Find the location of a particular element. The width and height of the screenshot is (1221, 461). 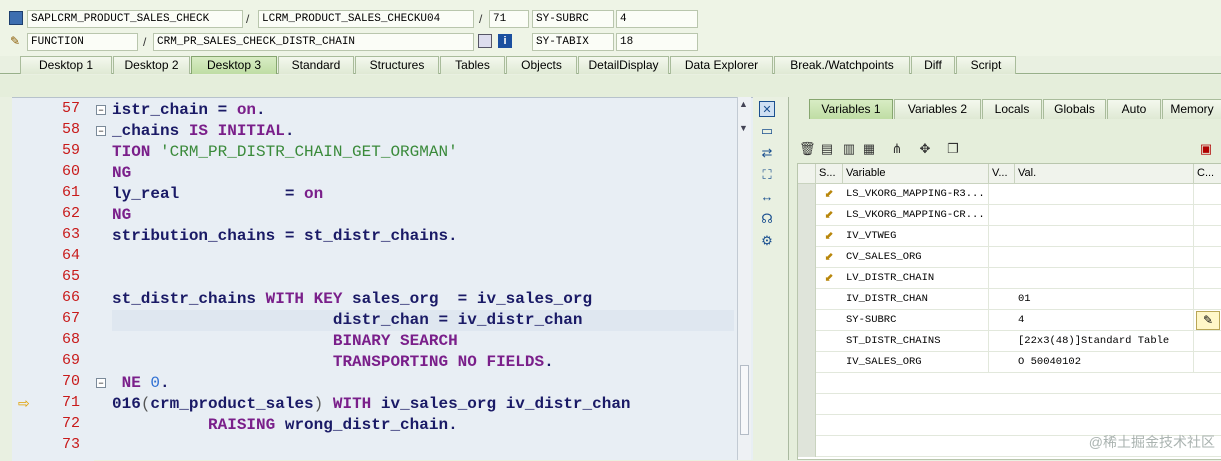

export-icon: ▤ is located at coordinates (827, 149).